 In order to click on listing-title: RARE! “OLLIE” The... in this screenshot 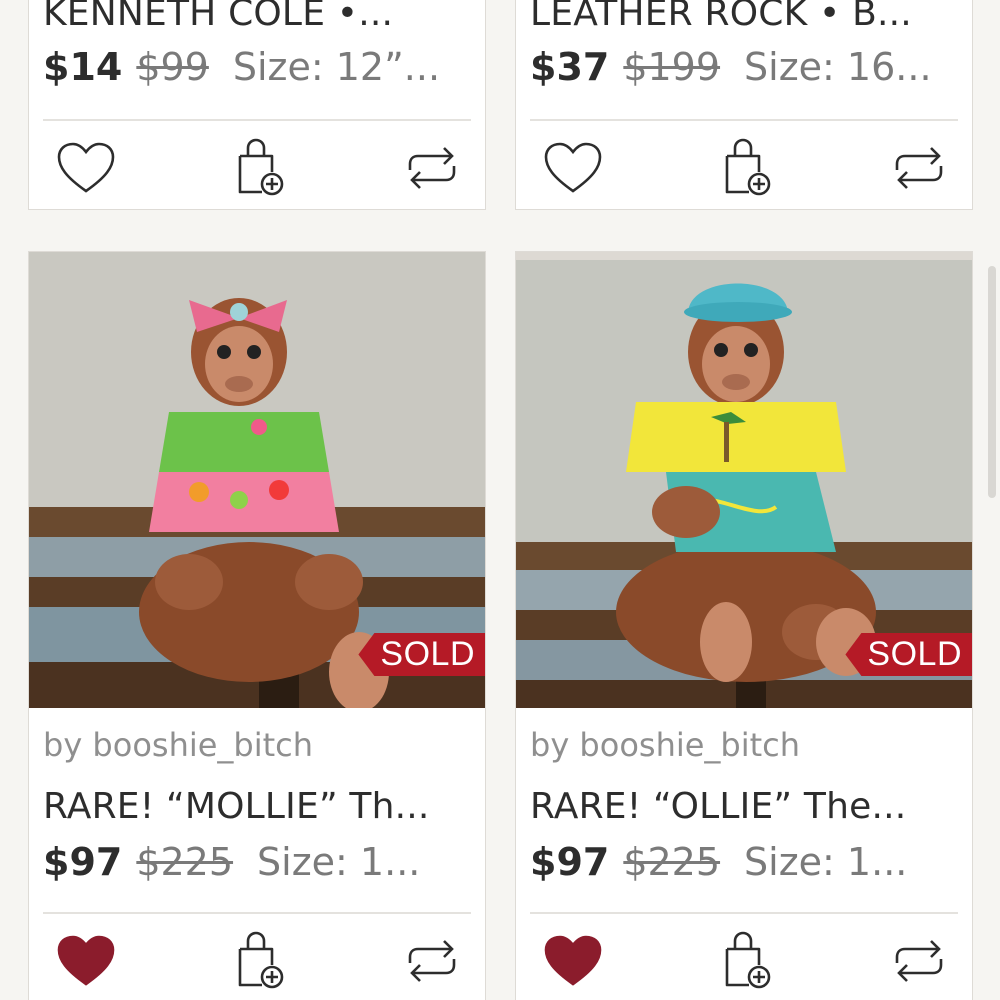, I will do `click(744, 806)`.